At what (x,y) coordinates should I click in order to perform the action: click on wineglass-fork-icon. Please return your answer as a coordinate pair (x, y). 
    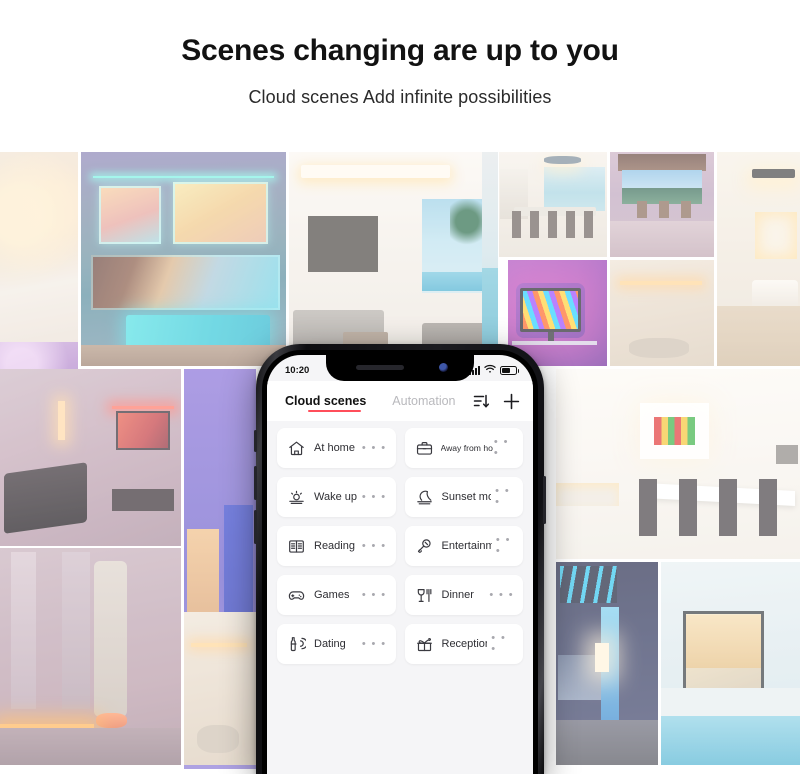
    Looking at the image, I should click on (424, 595).